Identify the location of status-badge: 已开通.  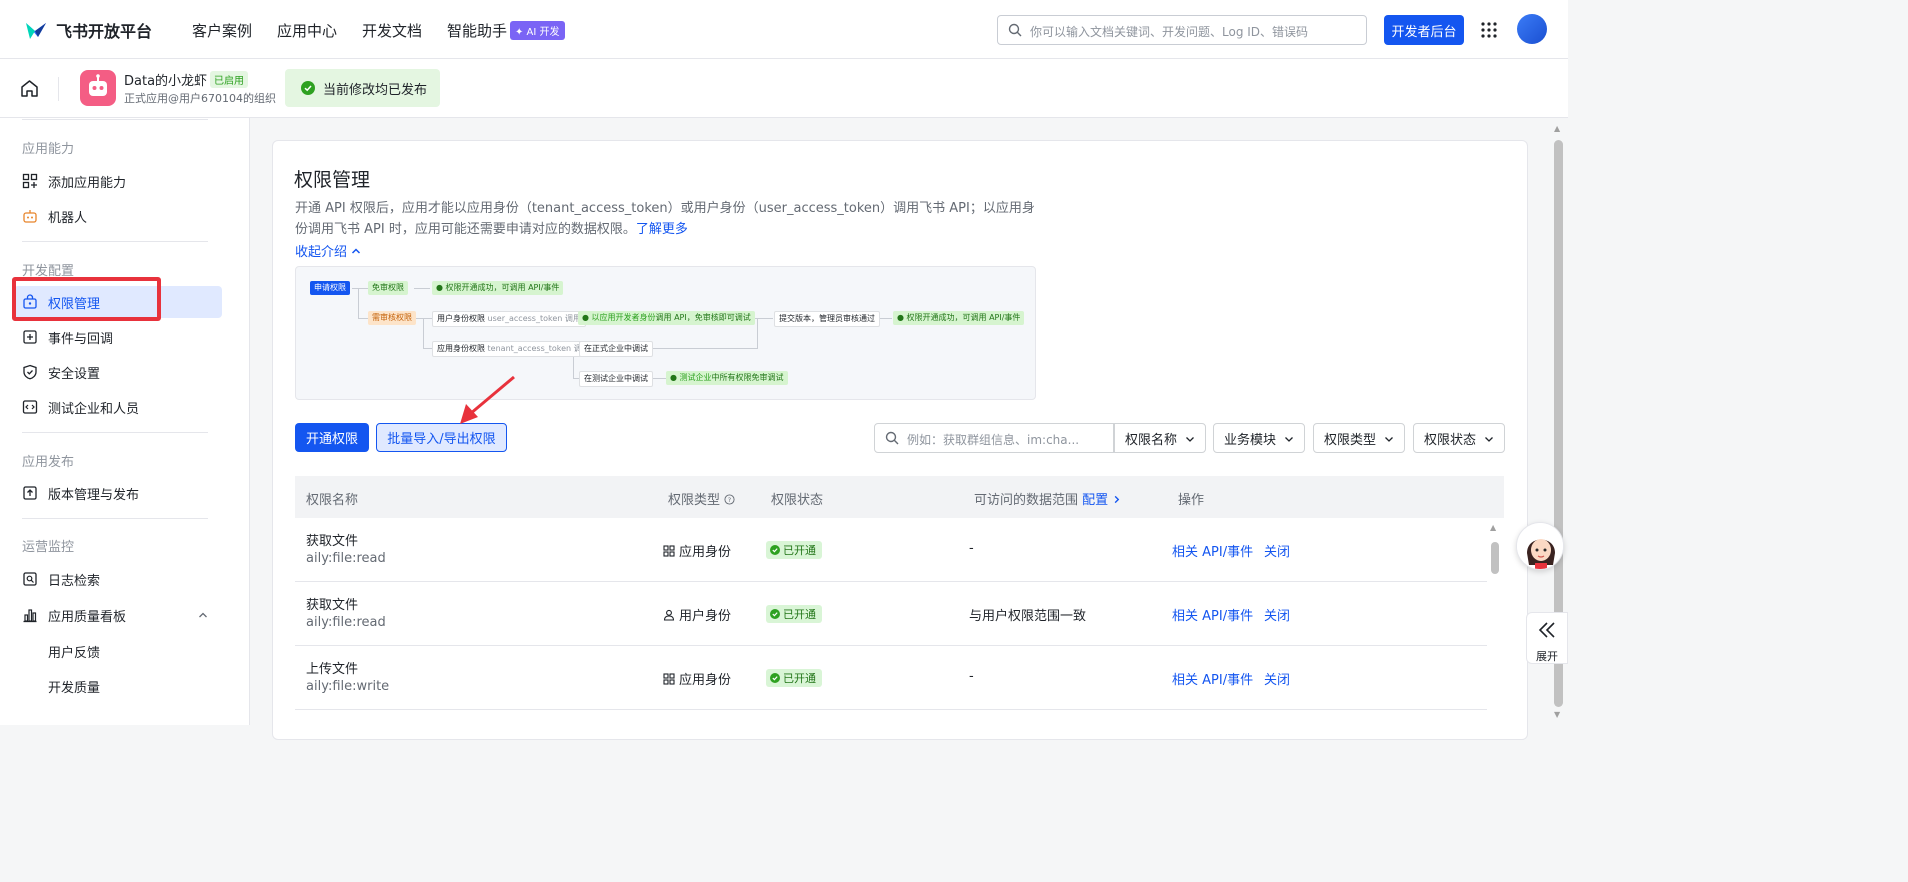
(794, 678).